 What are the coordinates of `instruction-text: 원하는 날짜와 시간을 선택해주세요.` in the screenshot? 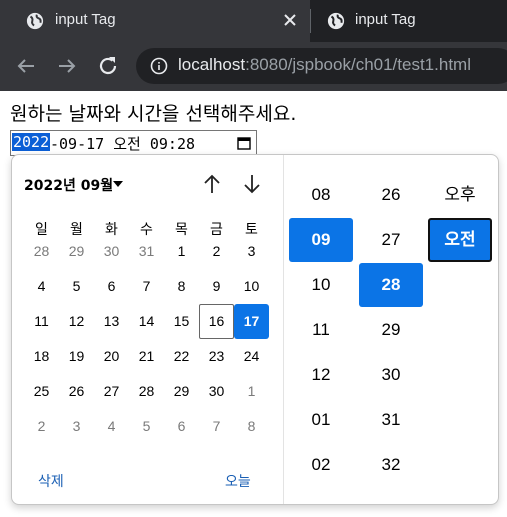 It's located at (153, 114).